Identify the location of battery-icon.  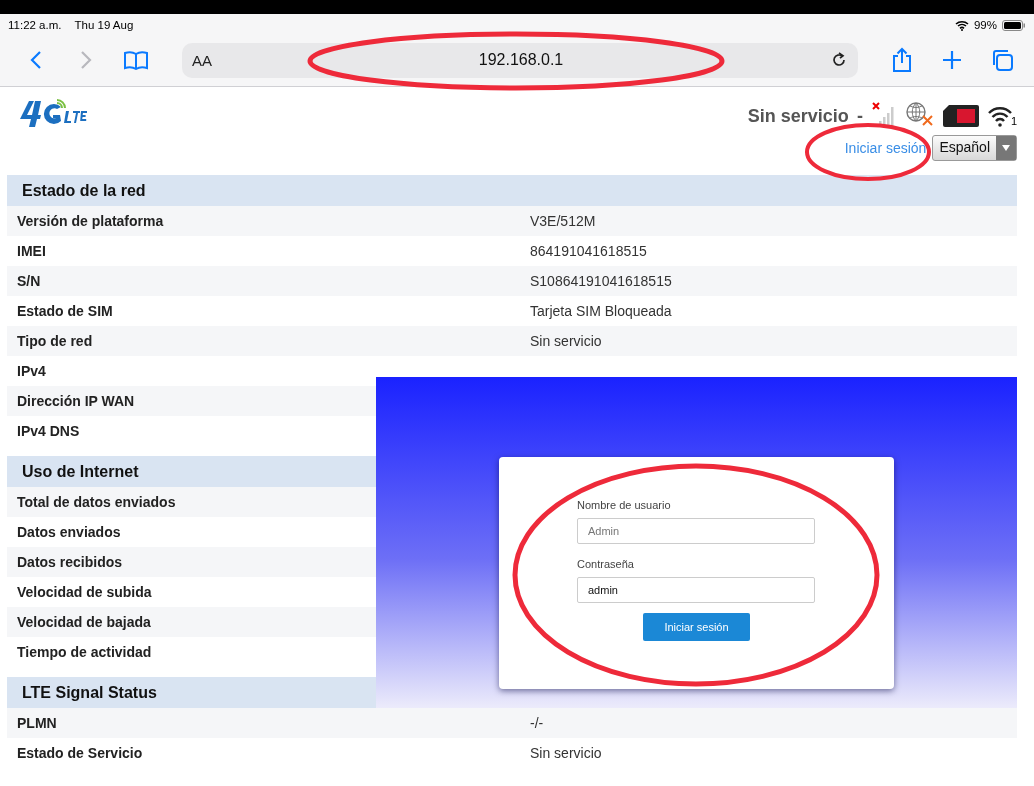
(1014, 25).